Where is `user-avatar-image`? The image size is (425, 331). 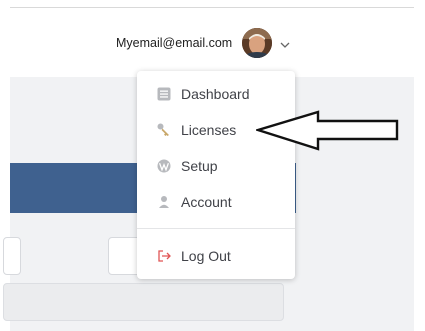
user-avatar-image is located at coordinates (257, 43).